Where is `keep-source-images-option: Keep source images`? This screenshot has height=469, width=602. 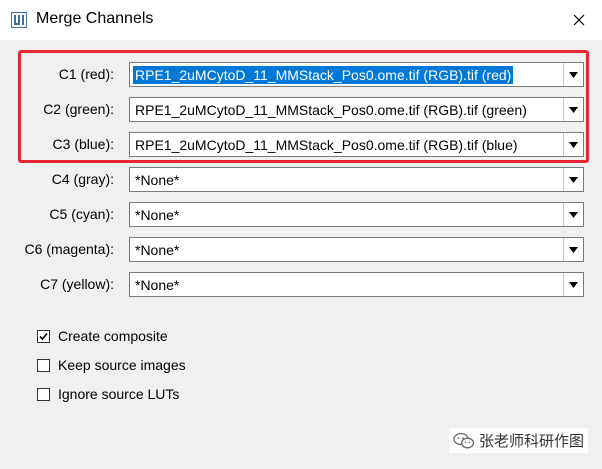
keep-source-images-option: Keep source images is located at coordinates (111, 365).